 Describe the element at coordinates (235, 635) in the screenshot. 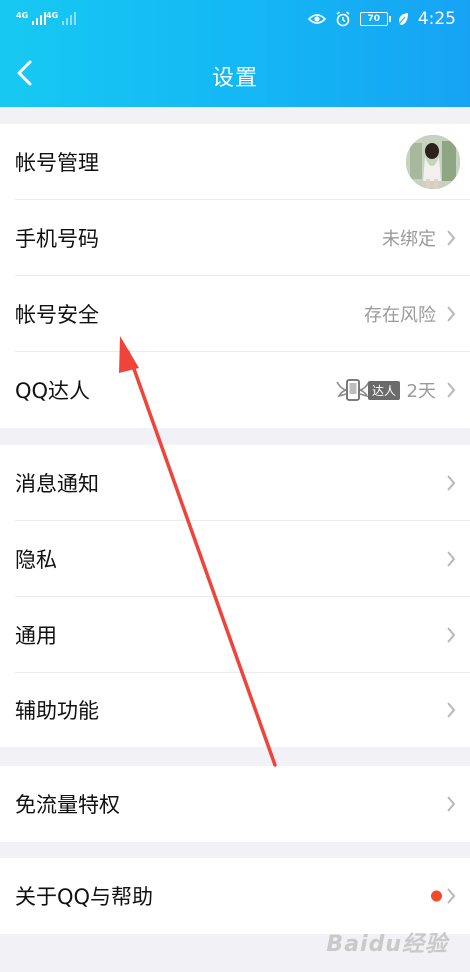

I see `settings-row-general: 通用` at that location.